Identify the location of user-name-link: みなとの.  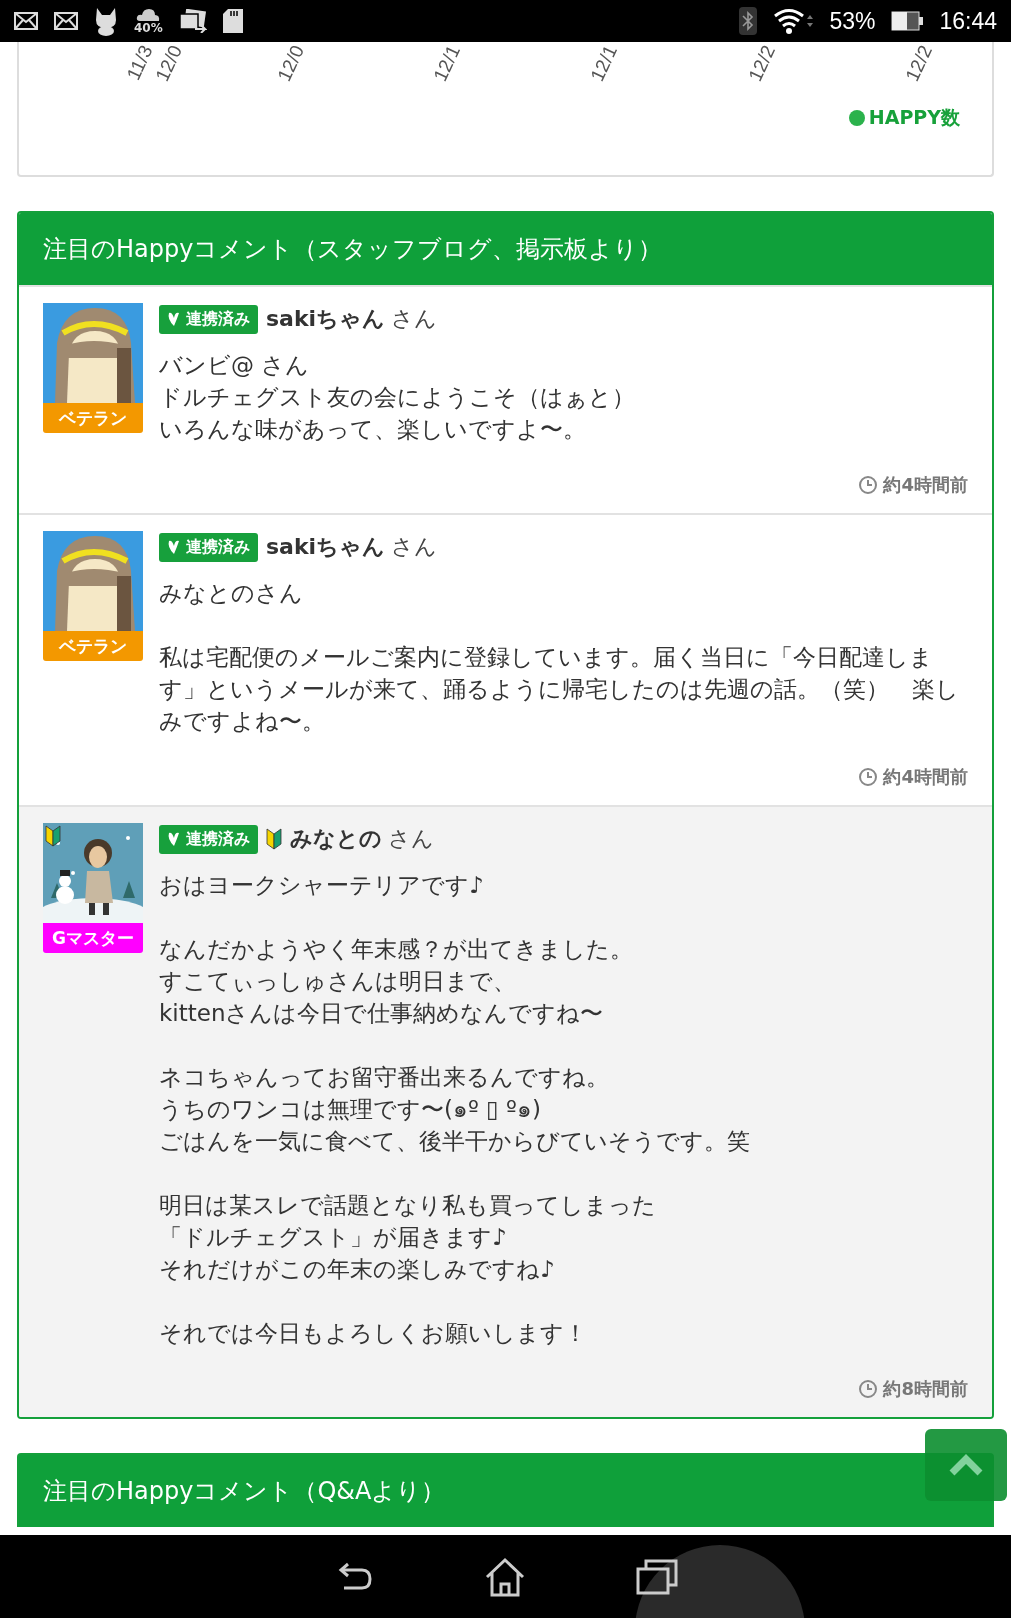
(336, 839).